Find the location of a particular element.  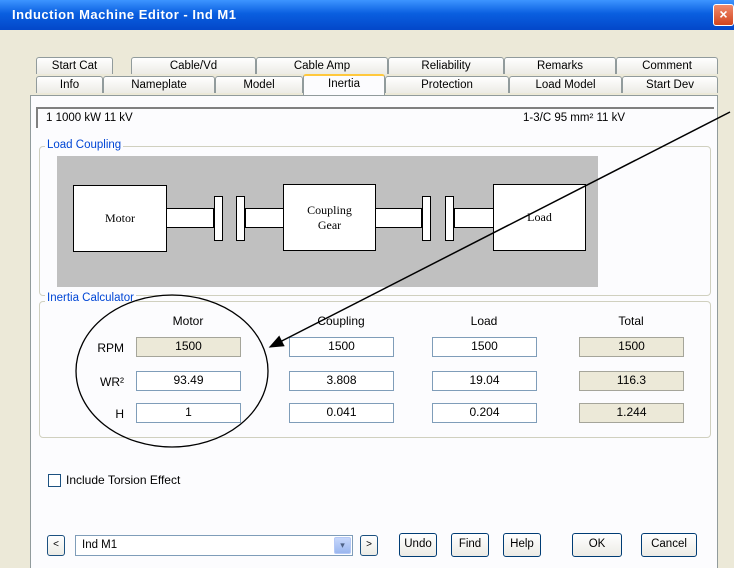

close-icon: × is located at coordinates (723, 14).